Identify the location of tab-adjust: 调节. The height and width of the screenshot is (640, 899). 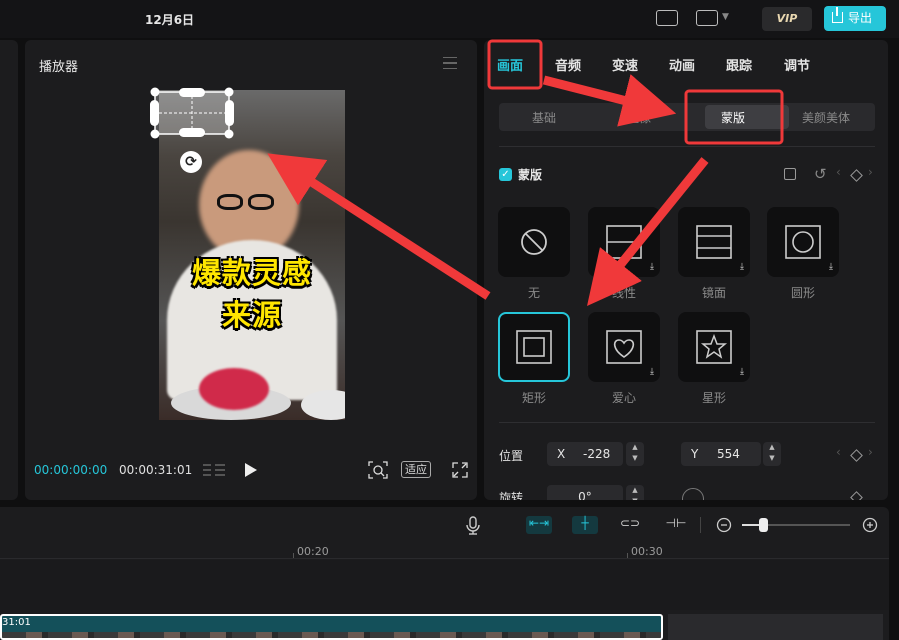
(797, 64).